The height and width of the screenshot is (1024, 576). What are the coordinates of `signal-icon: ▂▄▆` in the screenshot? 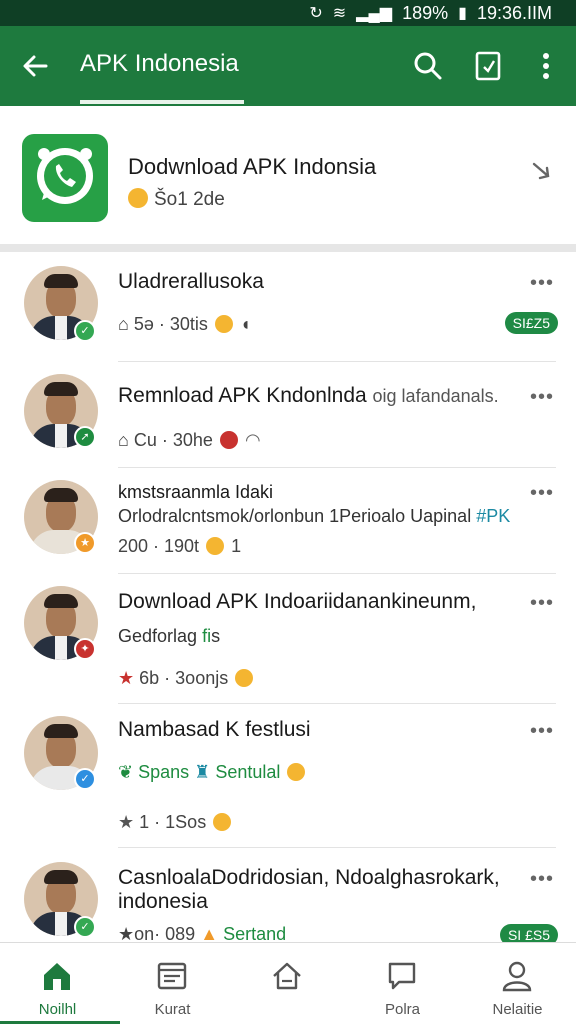 It's located at (374, 13).